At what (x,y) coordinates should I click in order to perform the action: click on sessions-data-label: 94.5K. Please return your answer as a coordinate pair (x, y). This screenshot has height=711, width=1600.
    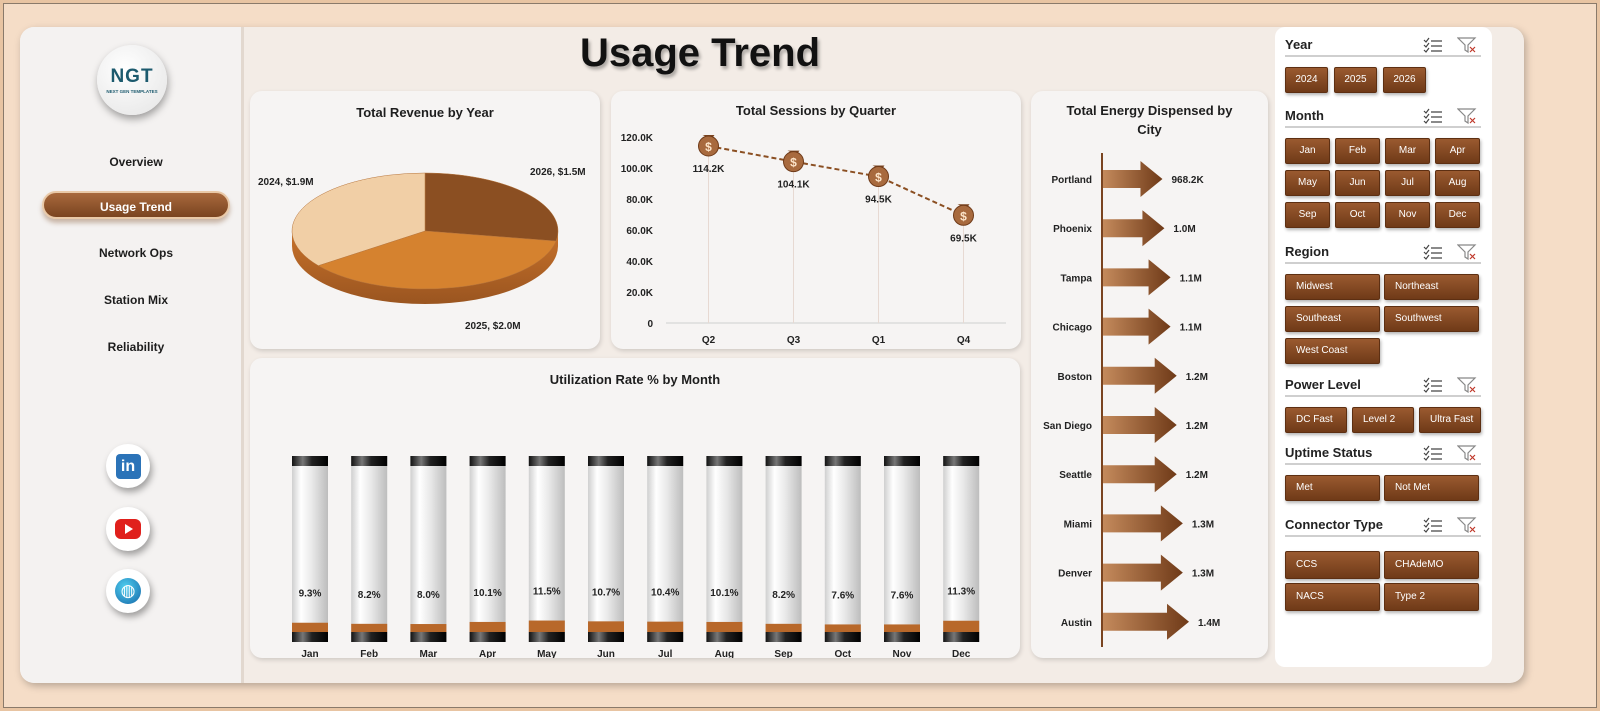
    Looking at the image, I should click on (878, 200).